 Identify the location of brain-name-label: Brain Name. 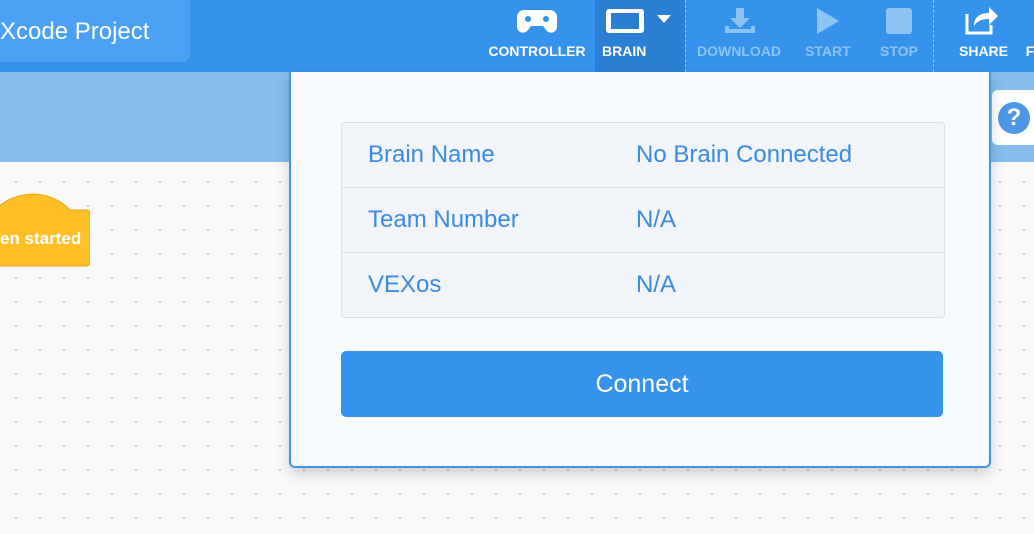
(431, 154).